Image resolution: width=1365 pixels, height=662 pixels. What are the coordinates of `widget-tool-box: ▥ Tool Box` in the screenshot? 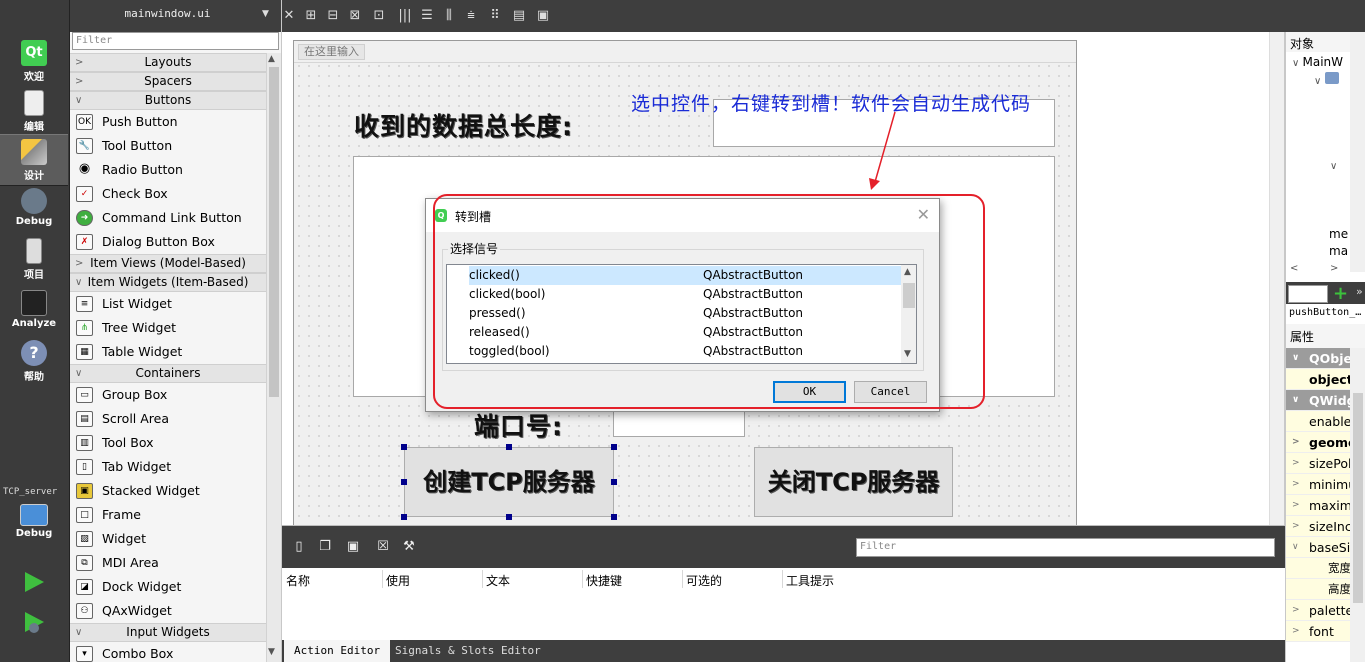 It's located at (168, 443).